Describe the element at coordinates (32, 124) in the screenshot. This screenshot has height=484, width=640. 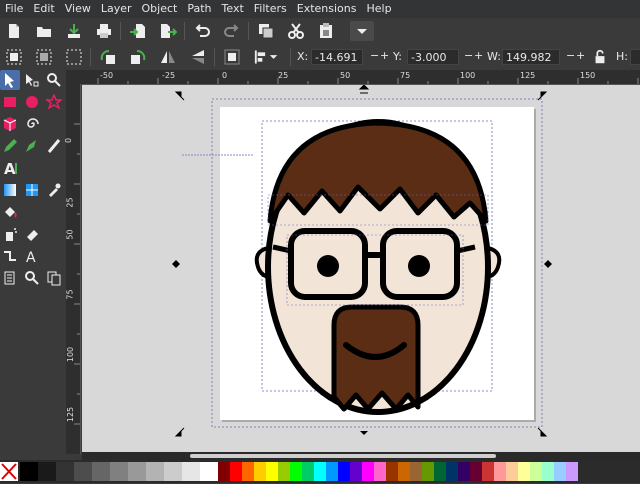
I see `spiral-tool-icon` at that location.